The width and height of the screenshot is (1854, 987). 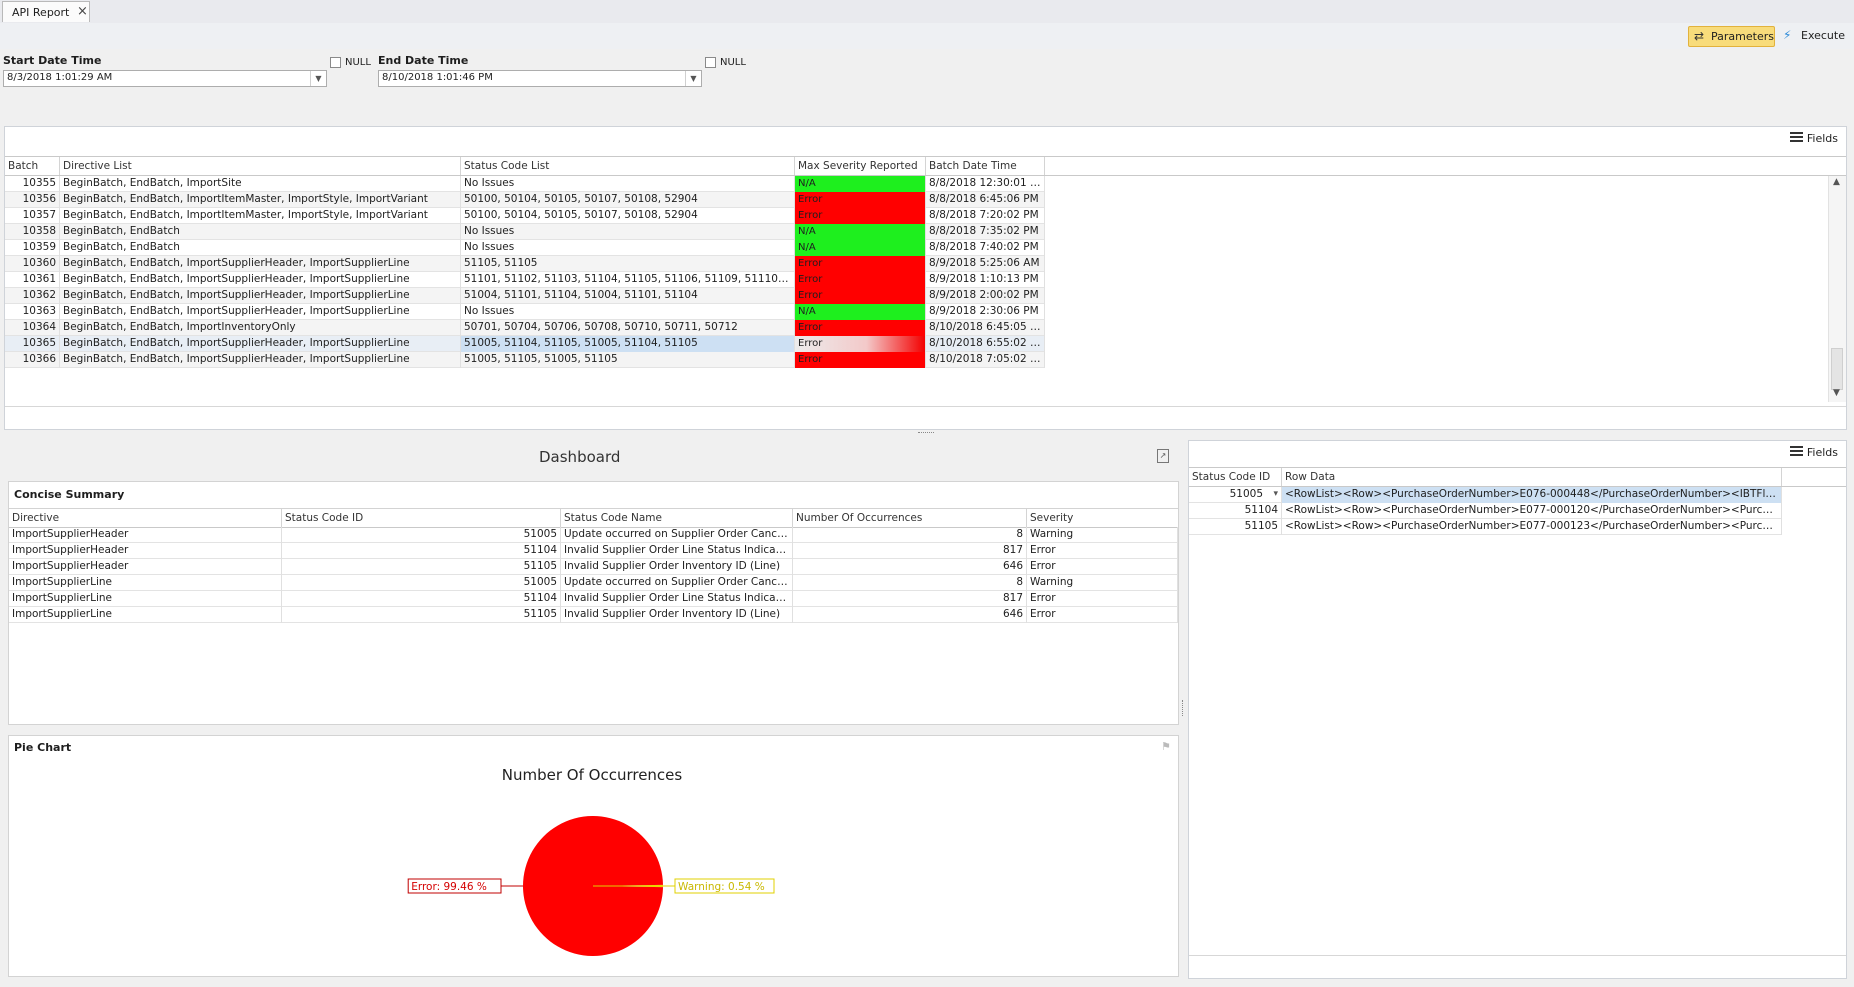 I want to click on fields-label: Fields, so click(x=1822, y=138).